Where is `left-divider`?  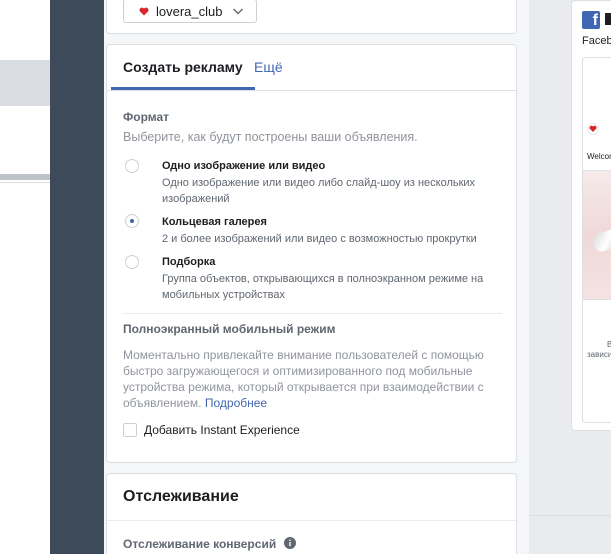 left-divider is located at coordinates (25, 182).